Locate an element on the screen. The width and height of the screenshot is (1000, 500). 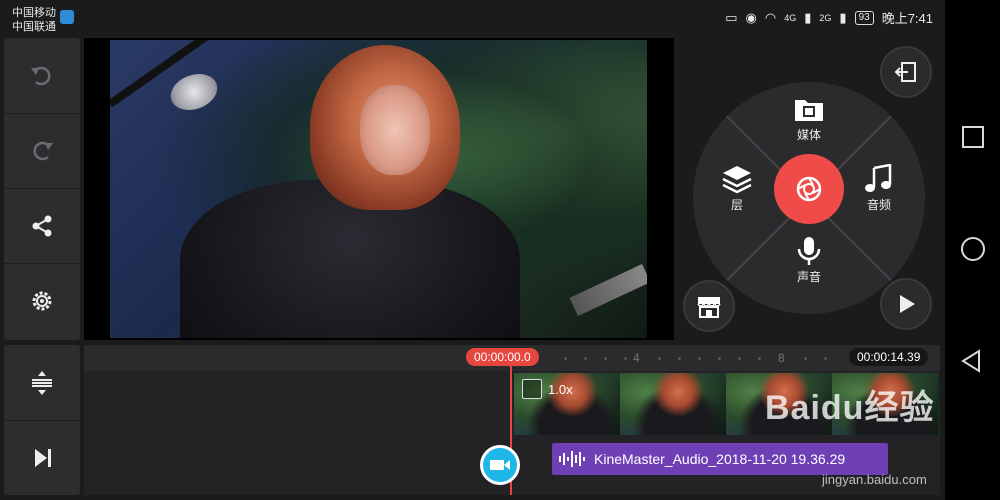
undo-button is located at coordinates (42, 76).